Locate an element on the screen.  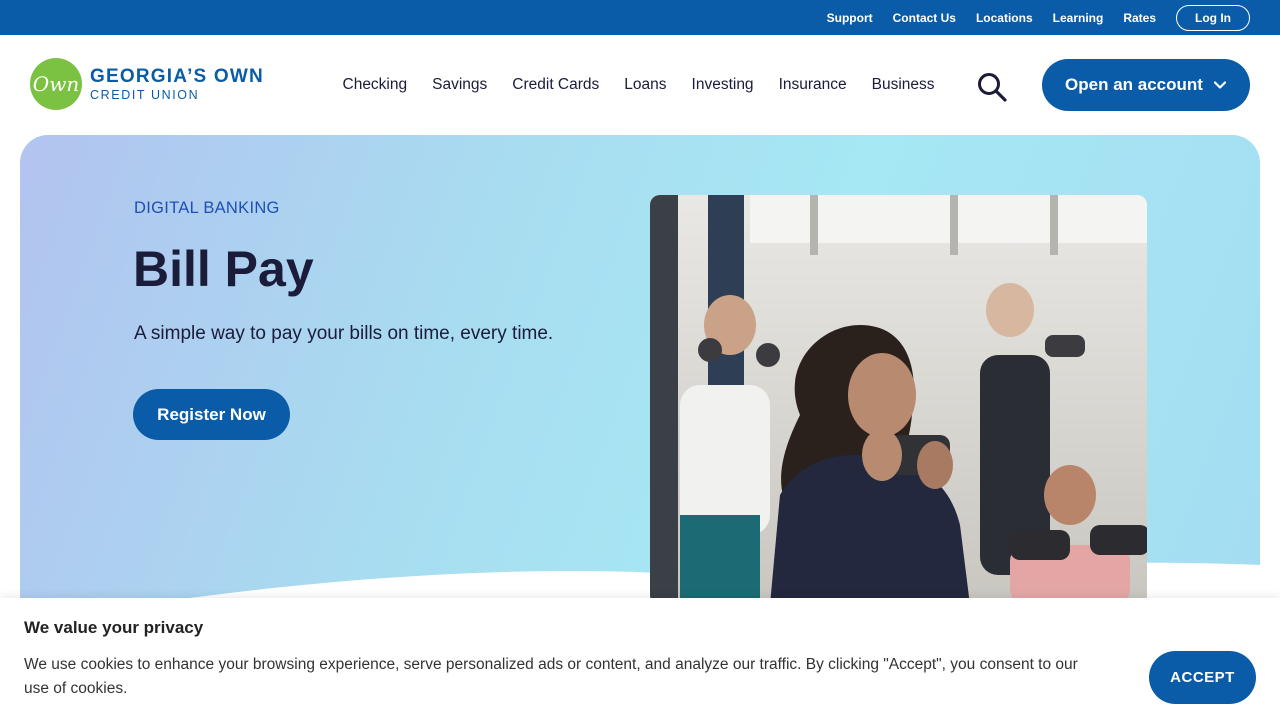
nav-item-savings: Savings is located at coordinates (459, 85).